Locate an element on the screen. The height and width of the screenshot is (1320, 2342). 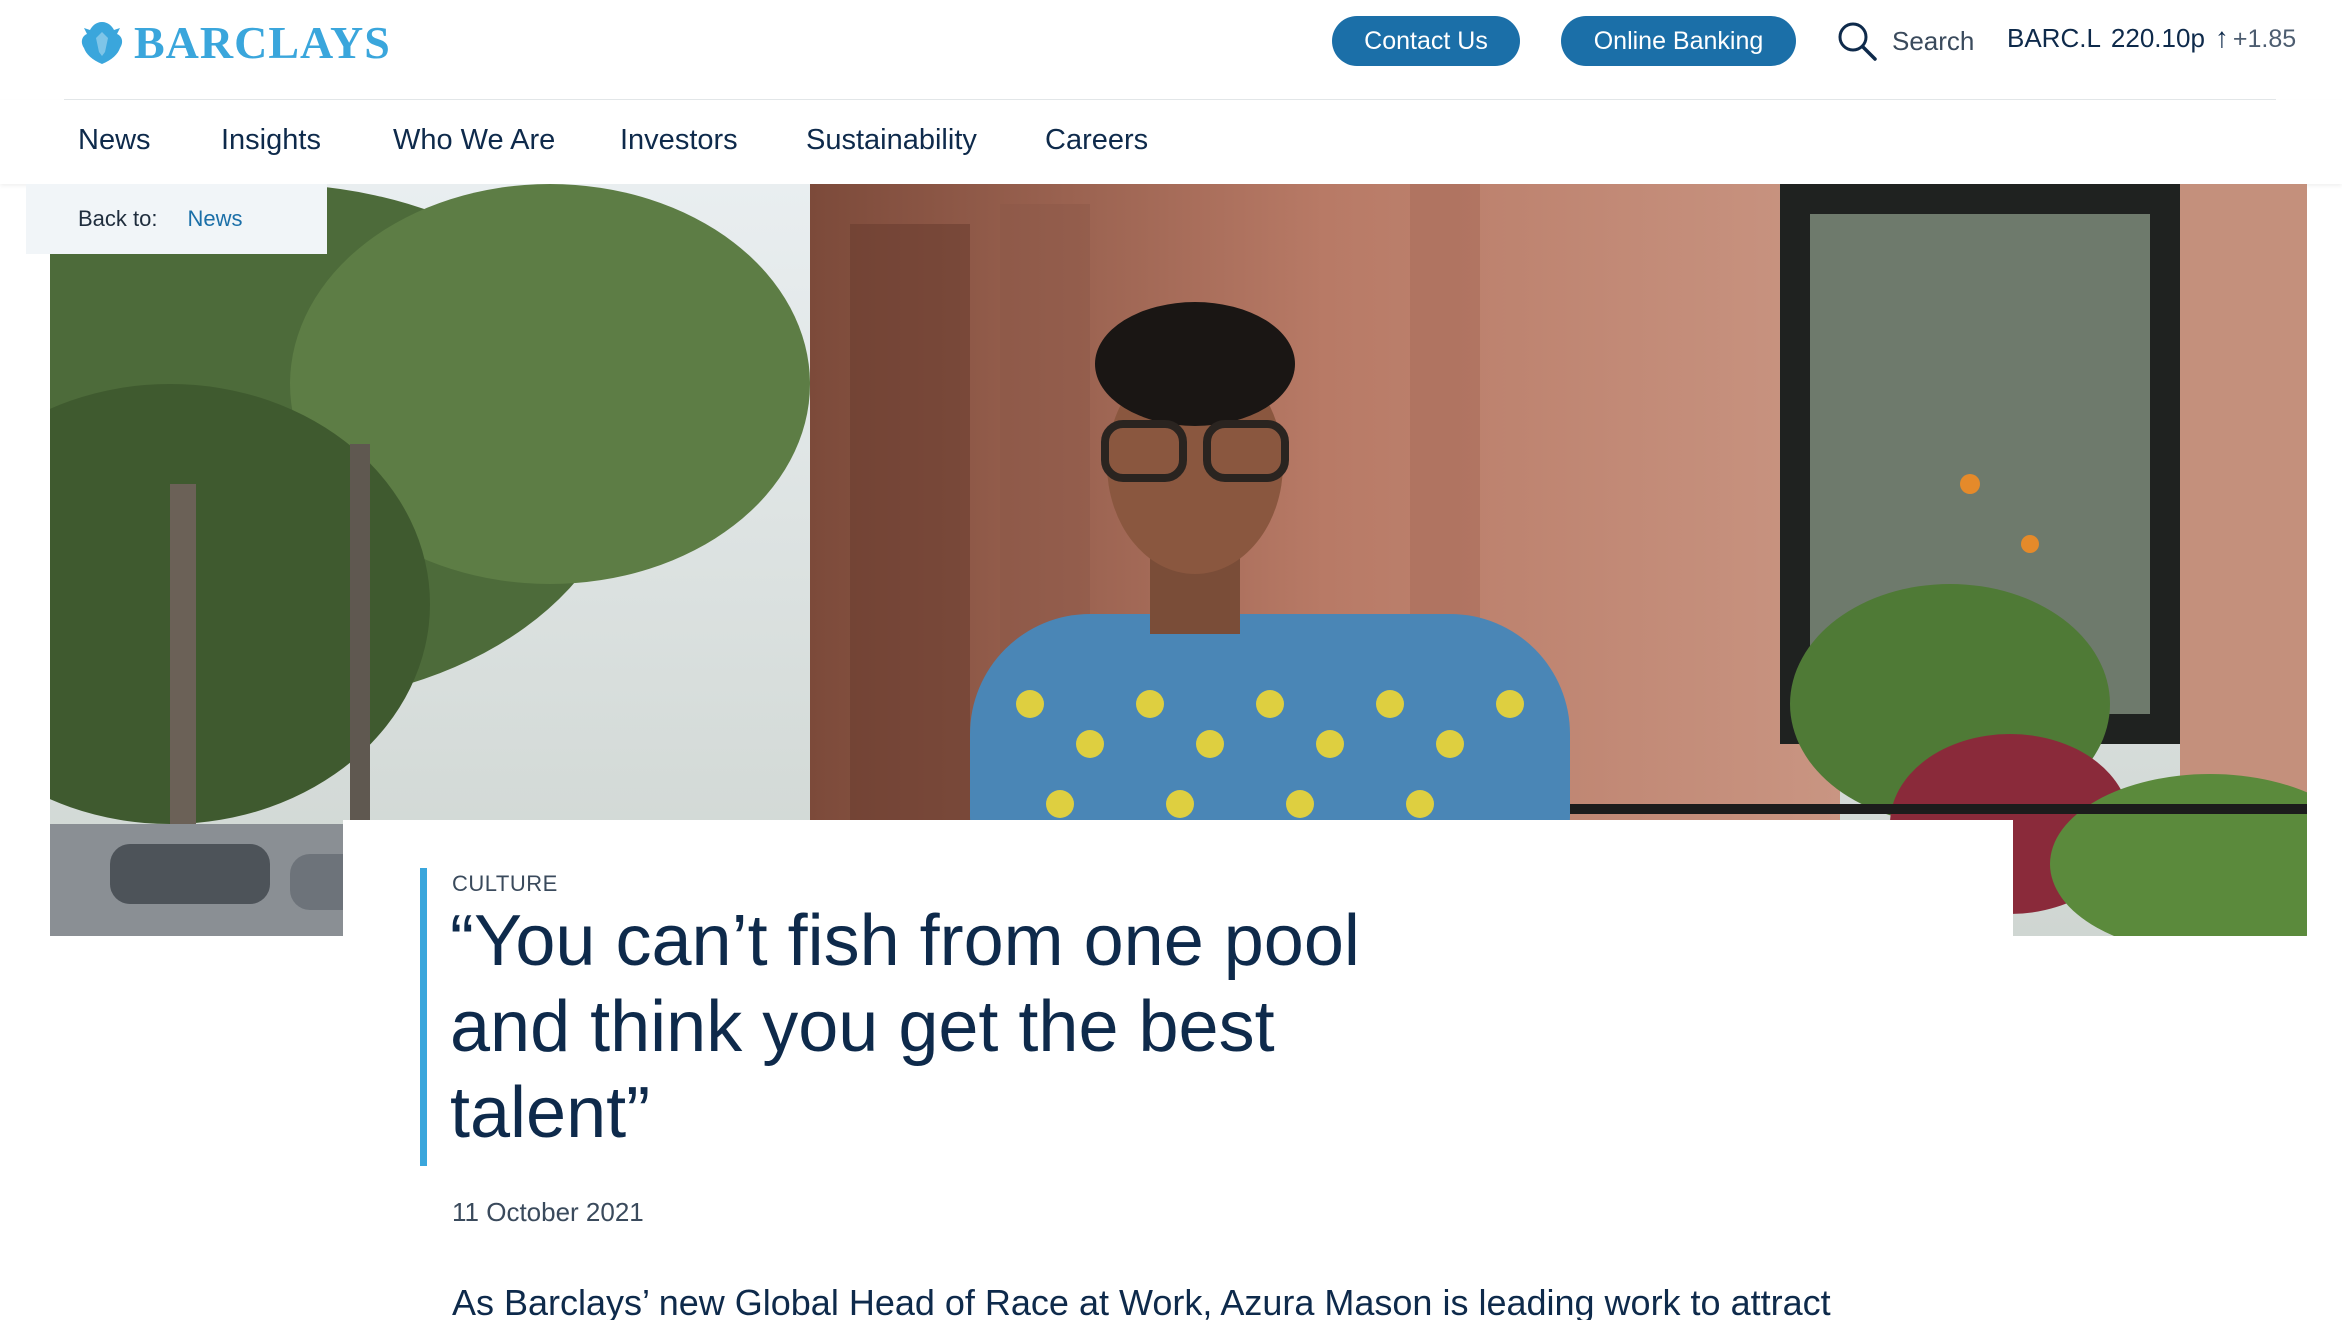
eagle-logo-icon is located at coordinates (102, 42).